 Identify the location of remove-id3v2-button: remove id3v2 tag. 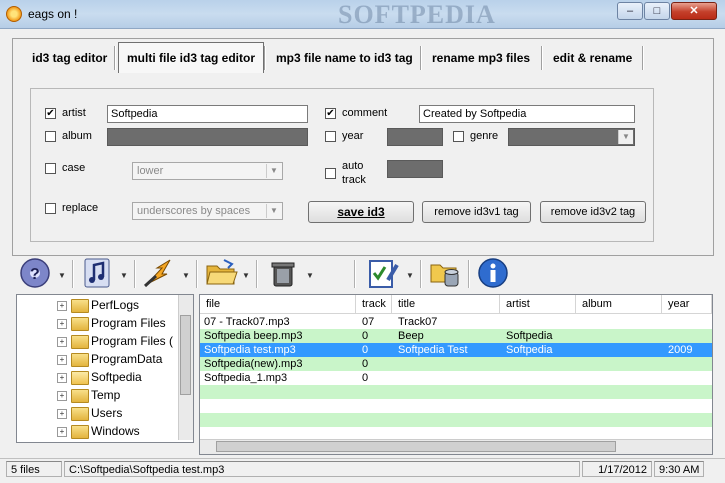
(593, 212).